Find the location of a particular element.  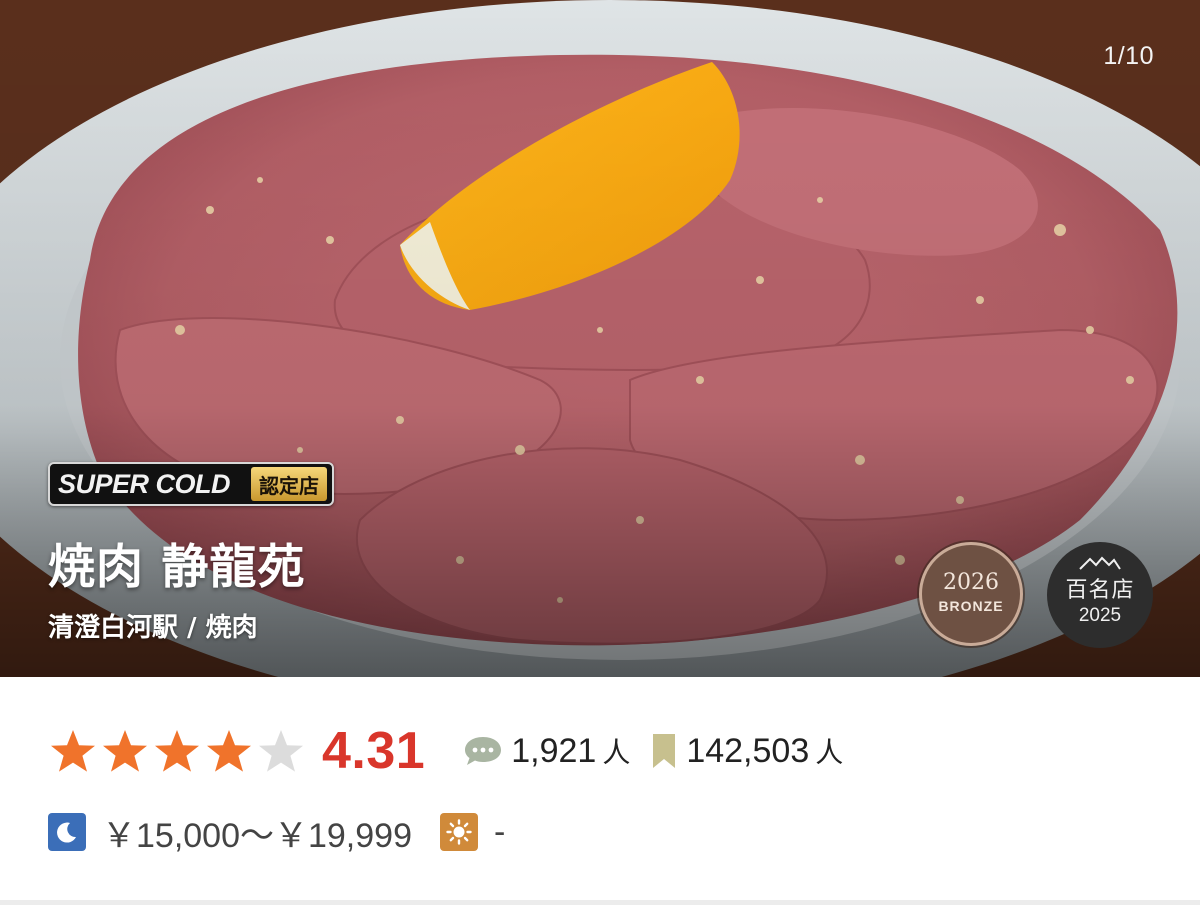

rating-row: 4.31 1,921 人 142,503 人 is located at coordinates (445, 751).